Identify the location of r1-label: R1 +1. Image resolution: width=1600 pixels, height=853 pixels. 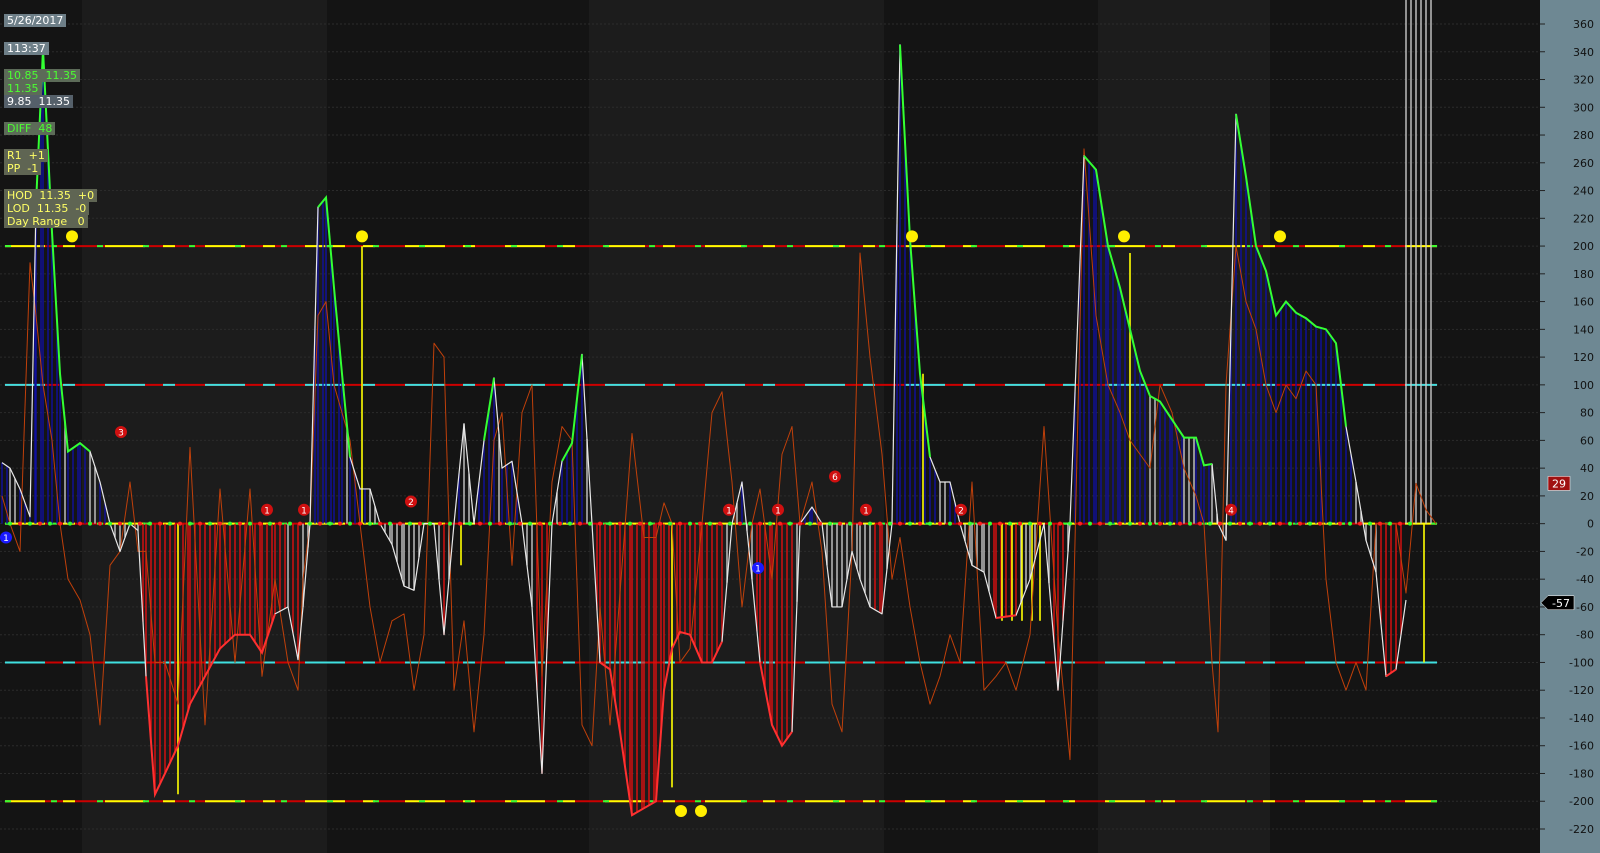
(26, 155).